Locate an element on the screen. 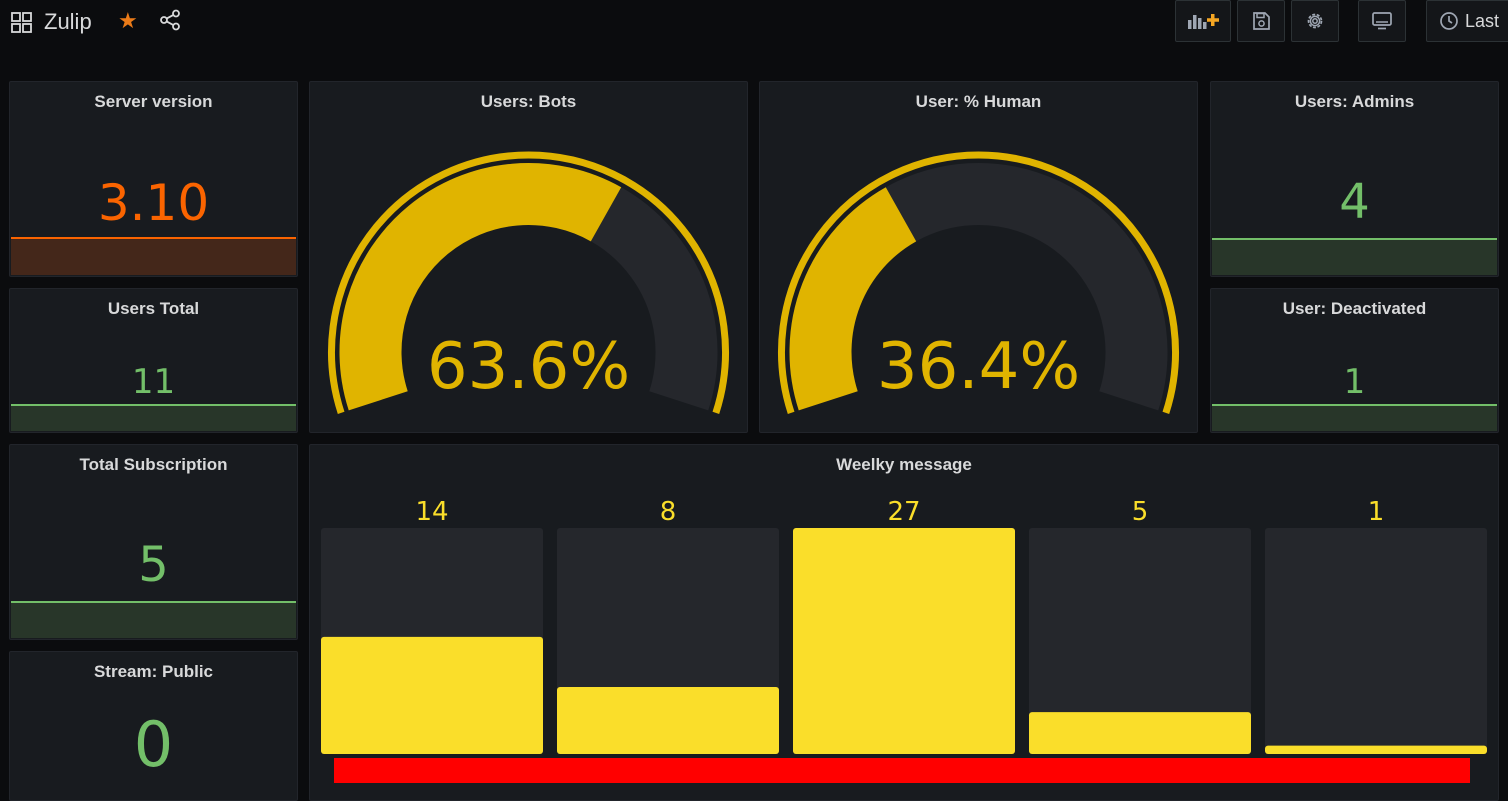 This screenshot has height=801, width=1508. star-icon: ★ is located at coordinates (128, 21).